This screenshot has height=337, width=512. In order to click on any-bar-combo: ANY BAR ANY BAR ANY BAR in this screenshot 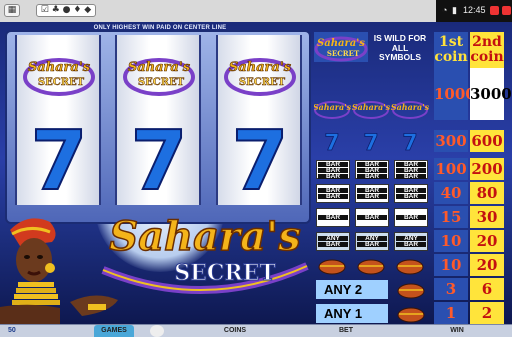, I will do `click(372, 241)`.